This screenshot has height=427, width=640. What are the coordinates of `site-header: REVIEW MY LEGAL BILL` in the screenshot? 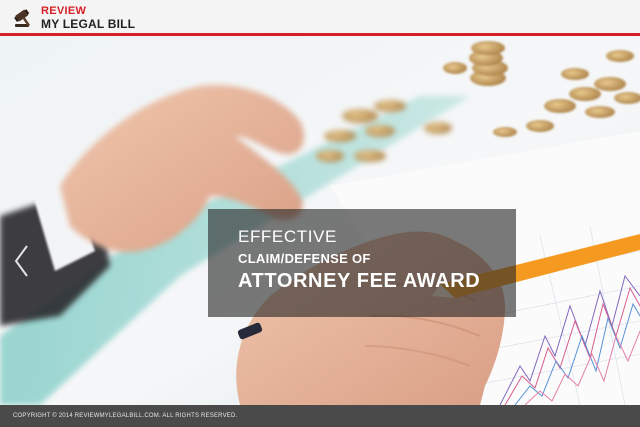 It's located at (320, 18).